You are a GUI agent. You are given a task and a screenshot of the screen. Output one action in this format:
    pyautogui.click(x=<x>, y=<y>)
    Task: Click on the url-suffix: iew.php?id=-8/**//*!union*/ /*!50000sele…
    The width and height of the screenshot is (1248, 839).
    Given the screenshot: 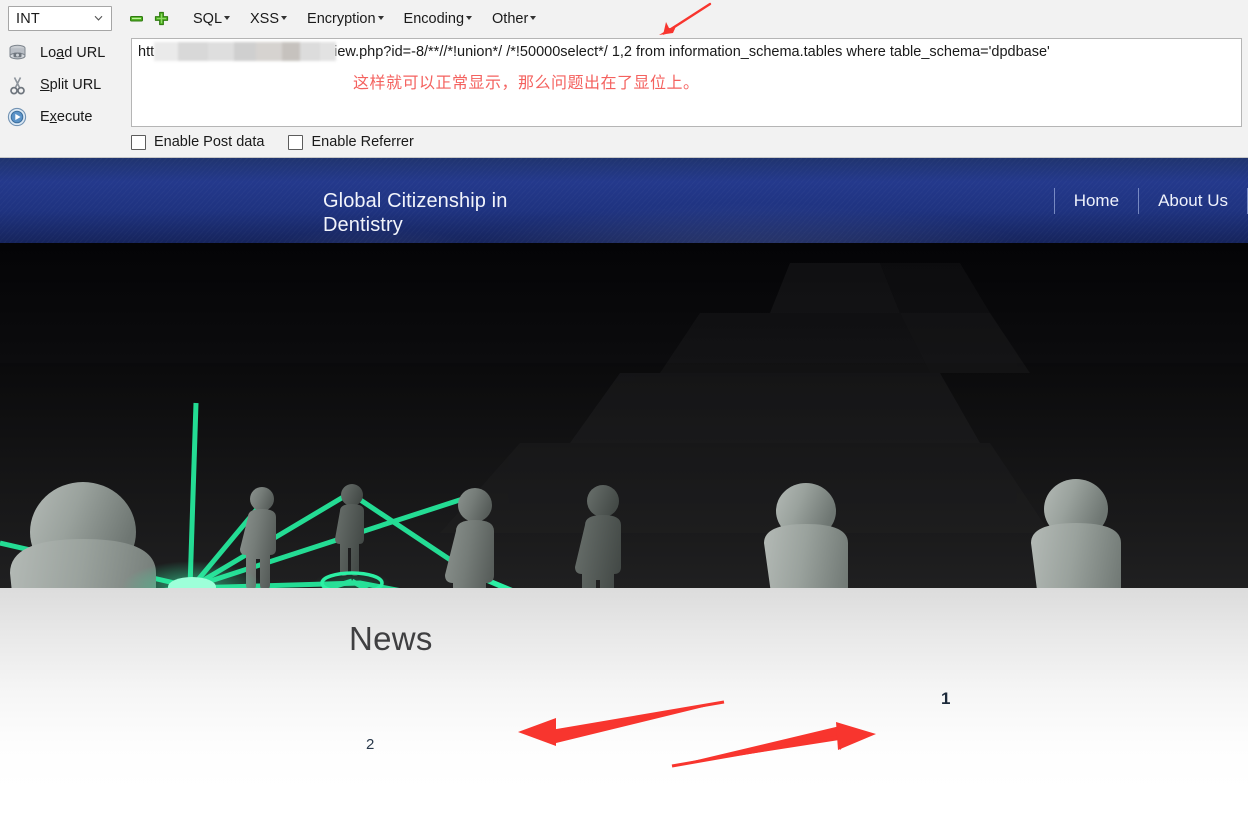 What is the action you would take?
    pyautogui.click(x=692, y=52)
    